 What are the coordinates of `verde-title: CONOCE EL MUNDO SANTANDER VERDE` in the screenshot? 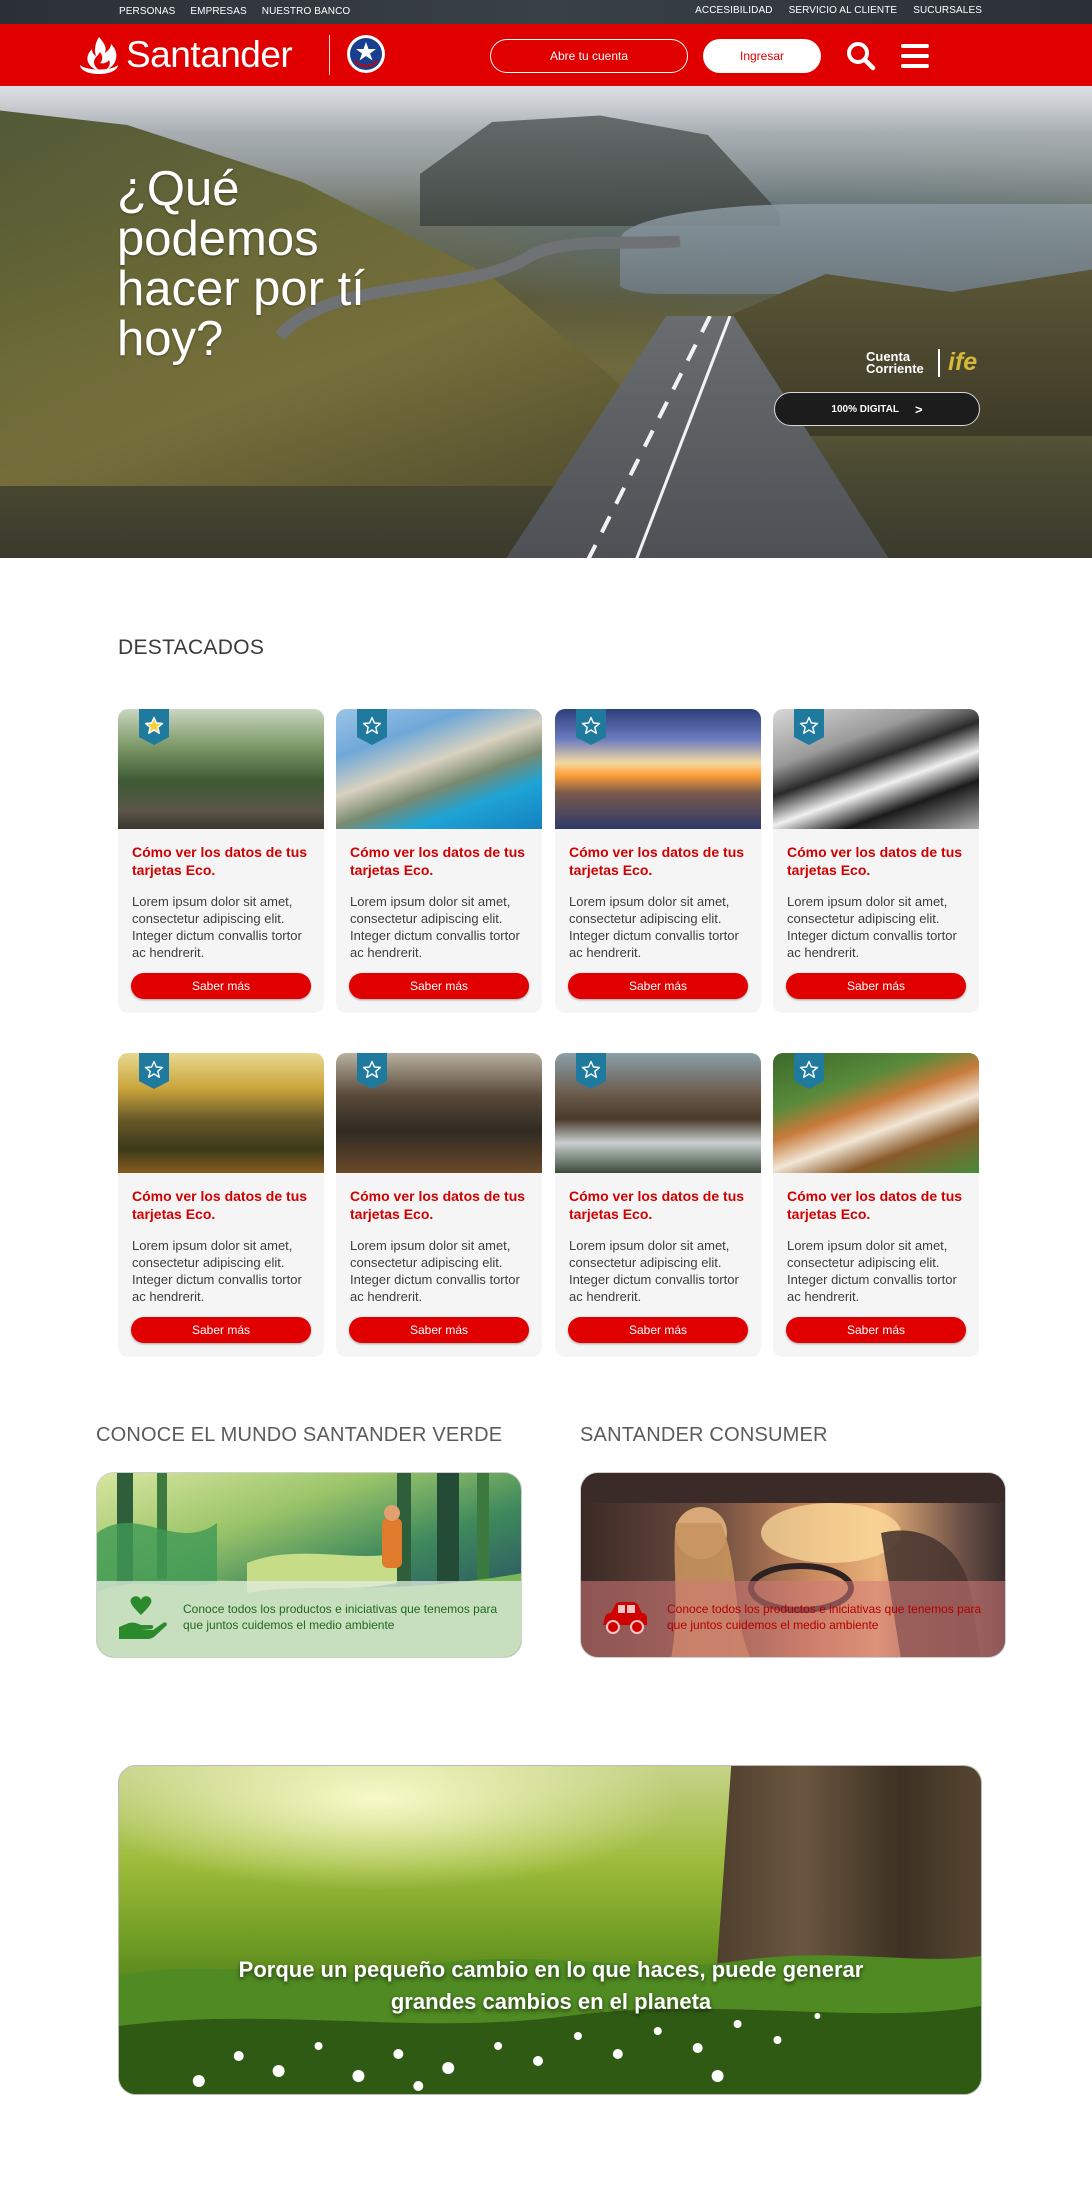 It's located at (299, 1435).